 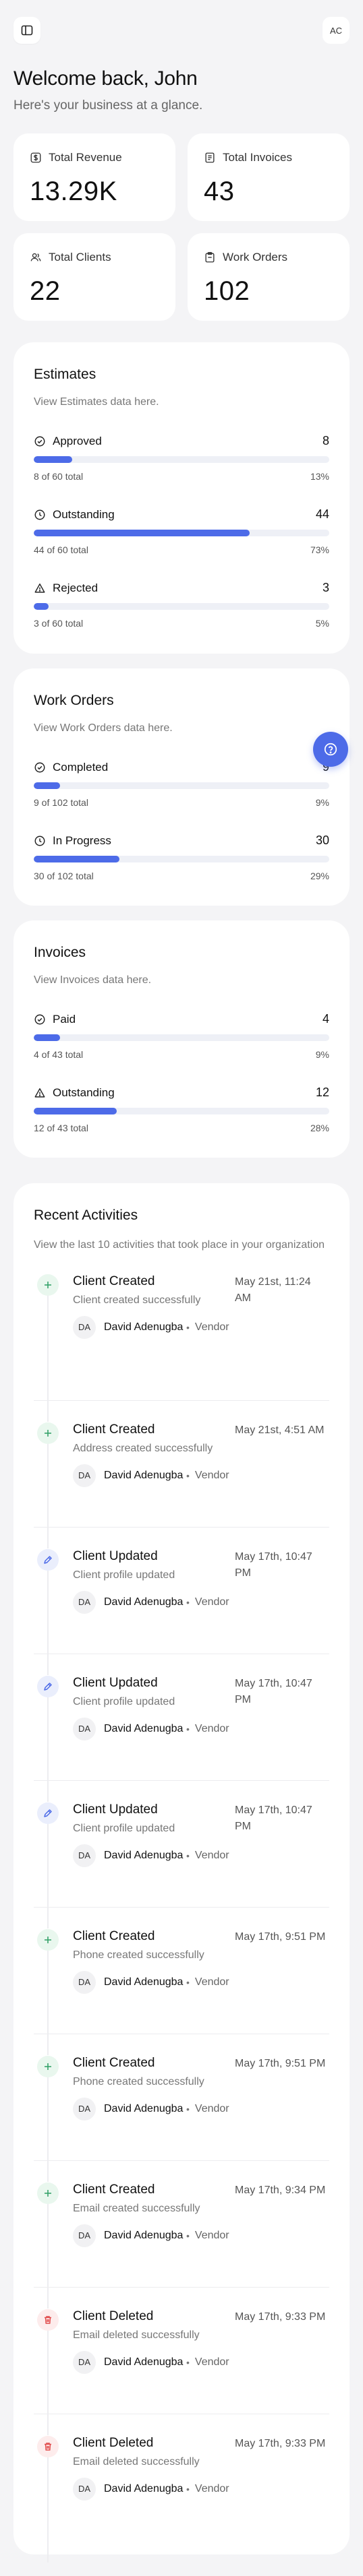 What do you see at coordinates (48, 1686) in the screenshot?
I see `edit-icon` at bounding box center [48, 1686].